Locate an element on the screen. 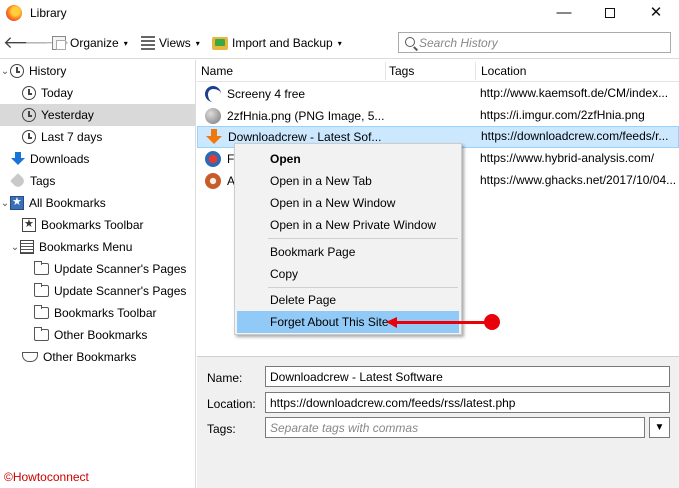  maximize-button is located at coordinates (610, 13).